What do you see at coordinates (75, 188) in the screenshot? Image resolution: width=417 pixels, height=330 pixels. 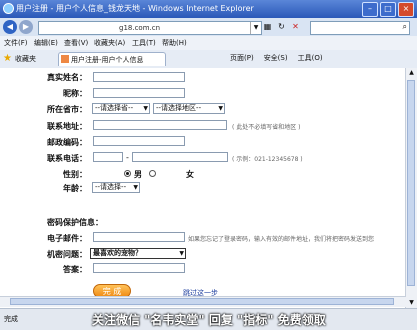 I see `age-label: 年龄：` at bounding box center [75, 188].